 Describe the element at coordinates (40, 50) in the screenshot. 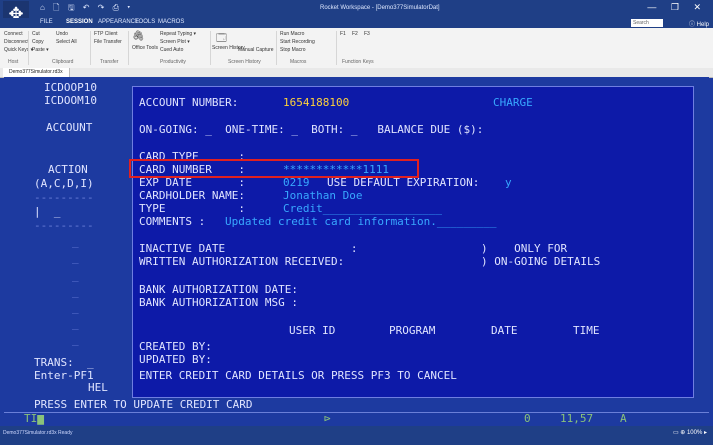

I see `paste-button: Paste ▾` at that location.